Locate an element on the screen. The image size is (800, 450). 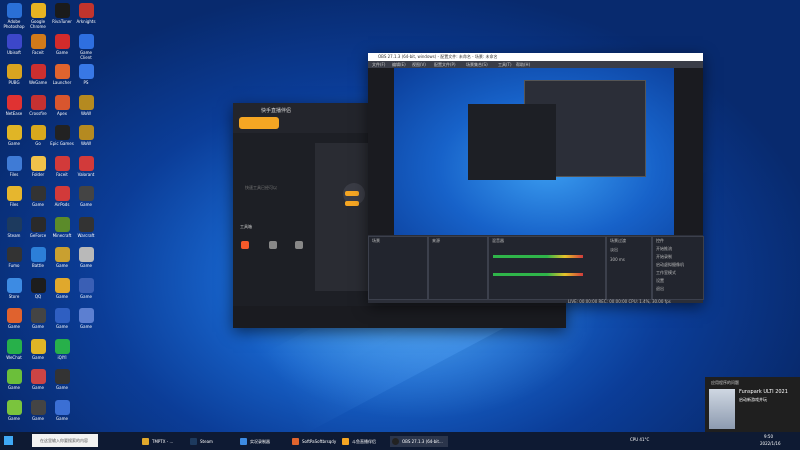
search-placeholder: 在这里输入你要搜索的内容 is located at coordinates (64, 440).